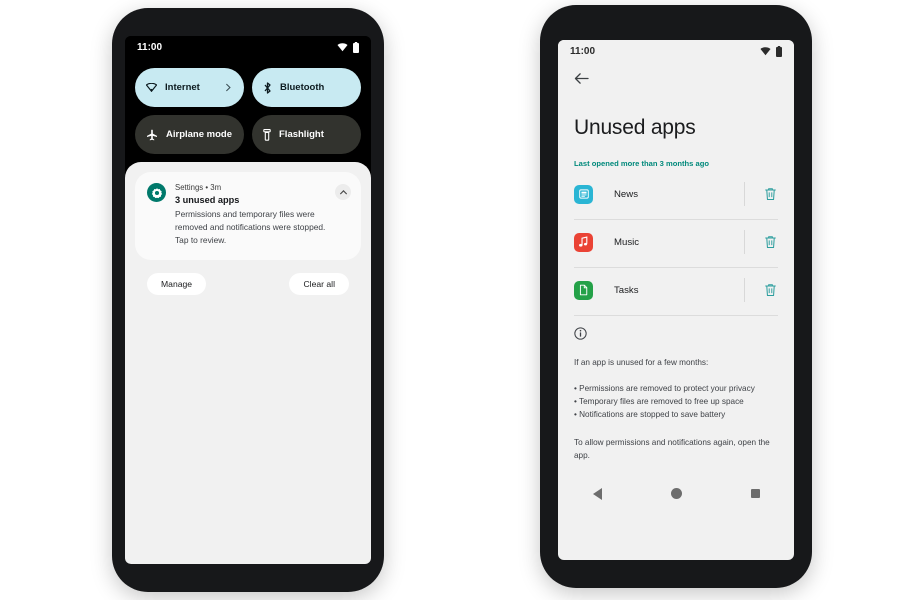 This screenshot has width=900, height=600. I want to click on status-bar-right: 11:00, so click(676, 51).